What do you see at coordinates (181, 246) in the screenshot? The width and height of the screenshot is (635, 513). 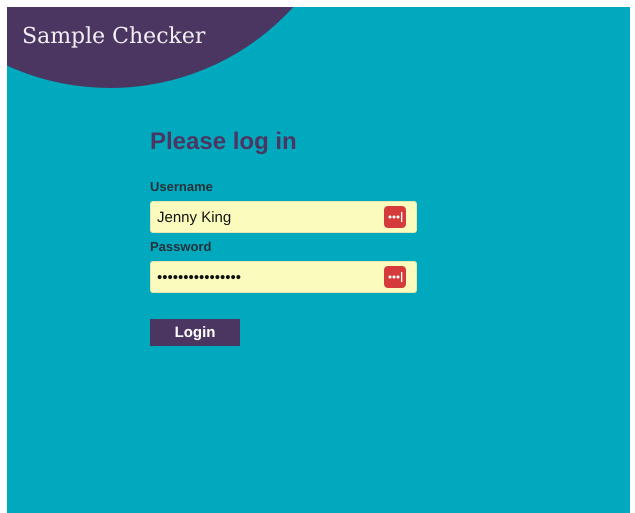 I see `field-label: Password` at bounding box center [181, 246].